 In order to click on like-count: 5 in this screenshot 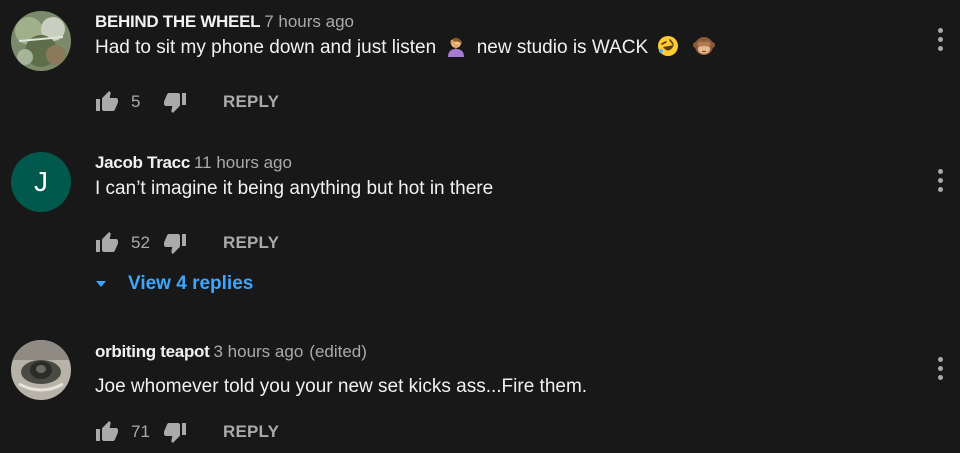, I will do `click(136, 101)`.